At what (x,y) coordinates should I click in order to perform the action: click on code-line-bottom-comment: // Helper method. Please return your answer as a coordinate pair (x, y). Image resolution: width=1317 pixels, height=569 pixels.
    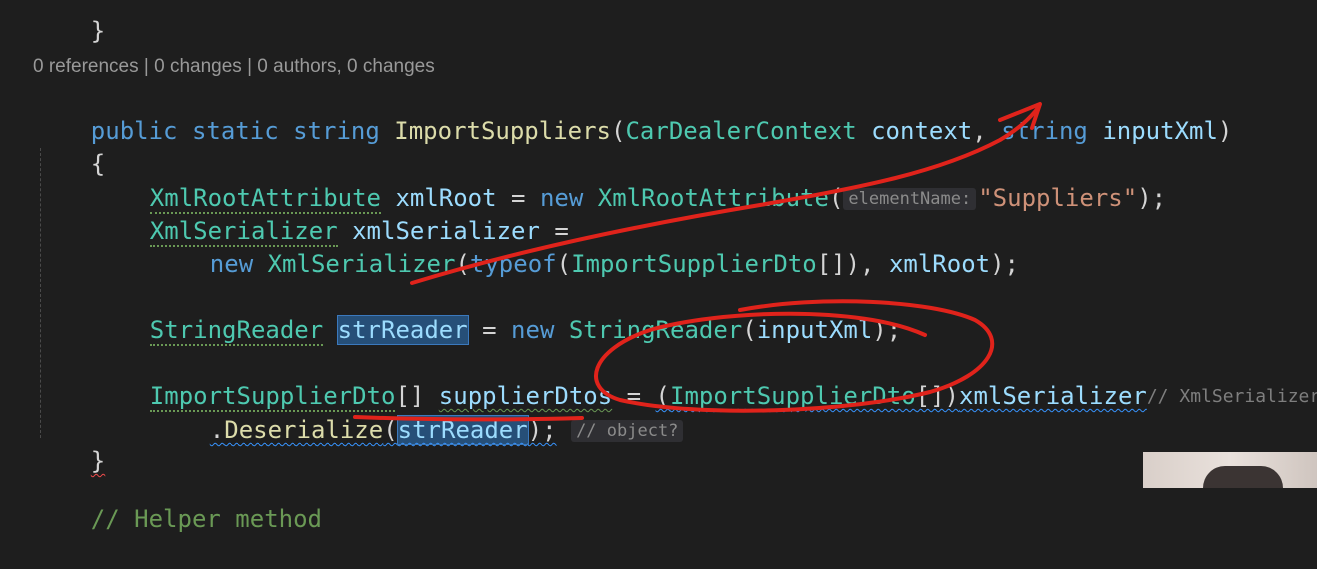
    Looking at the image, I should click on (177, 519).